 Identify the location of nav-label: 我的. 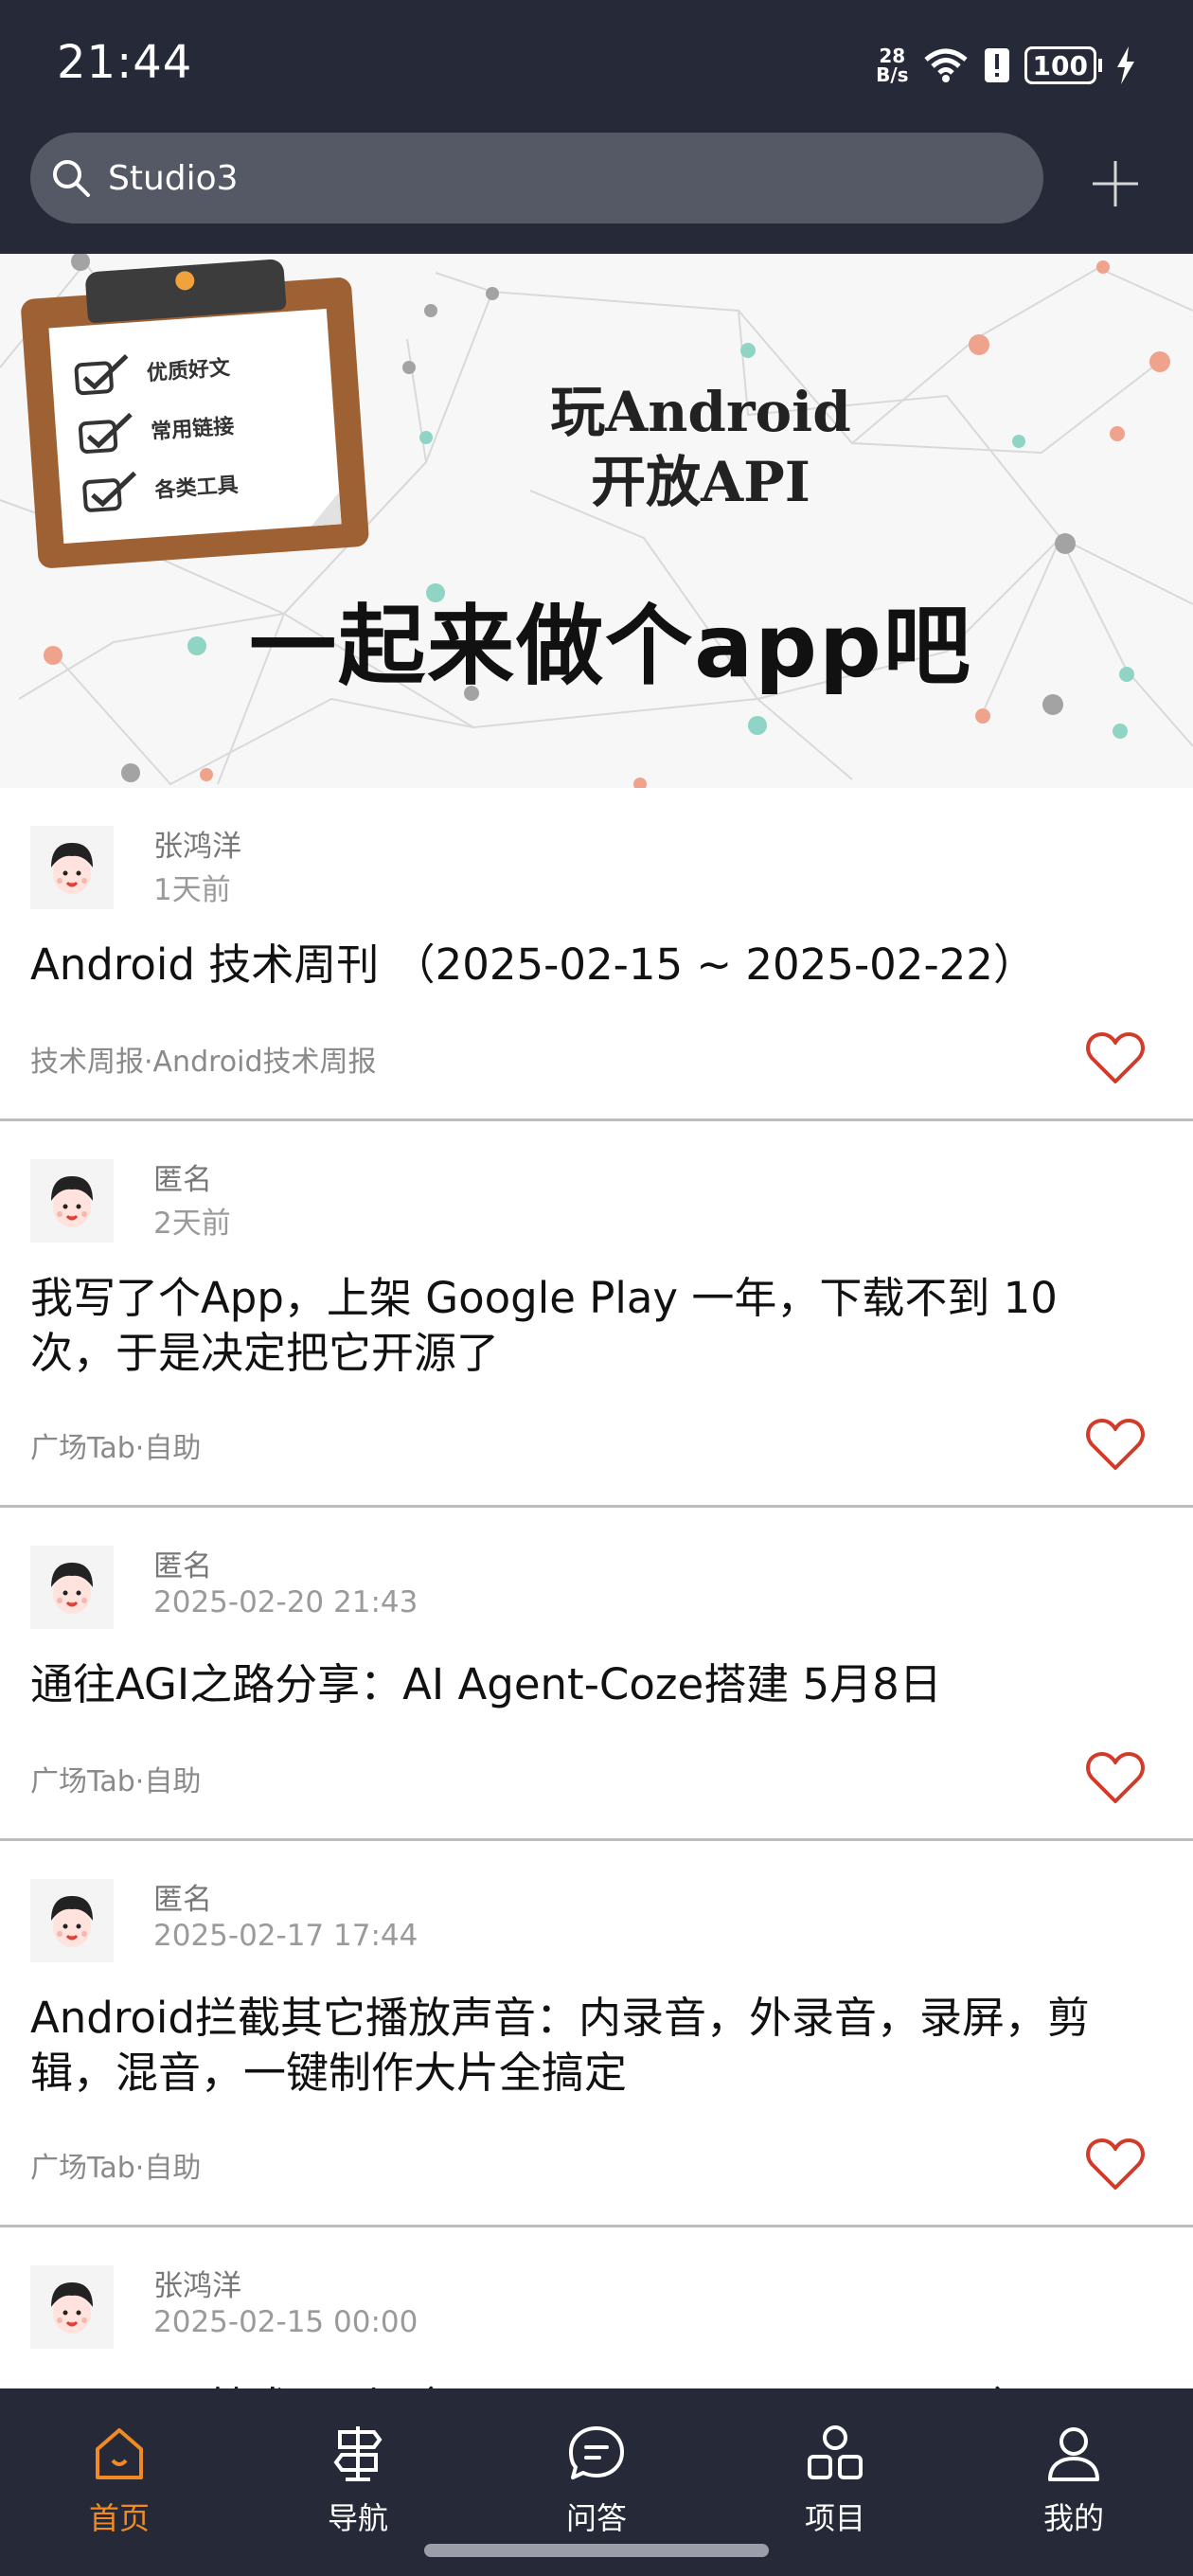
(1073, 2518).